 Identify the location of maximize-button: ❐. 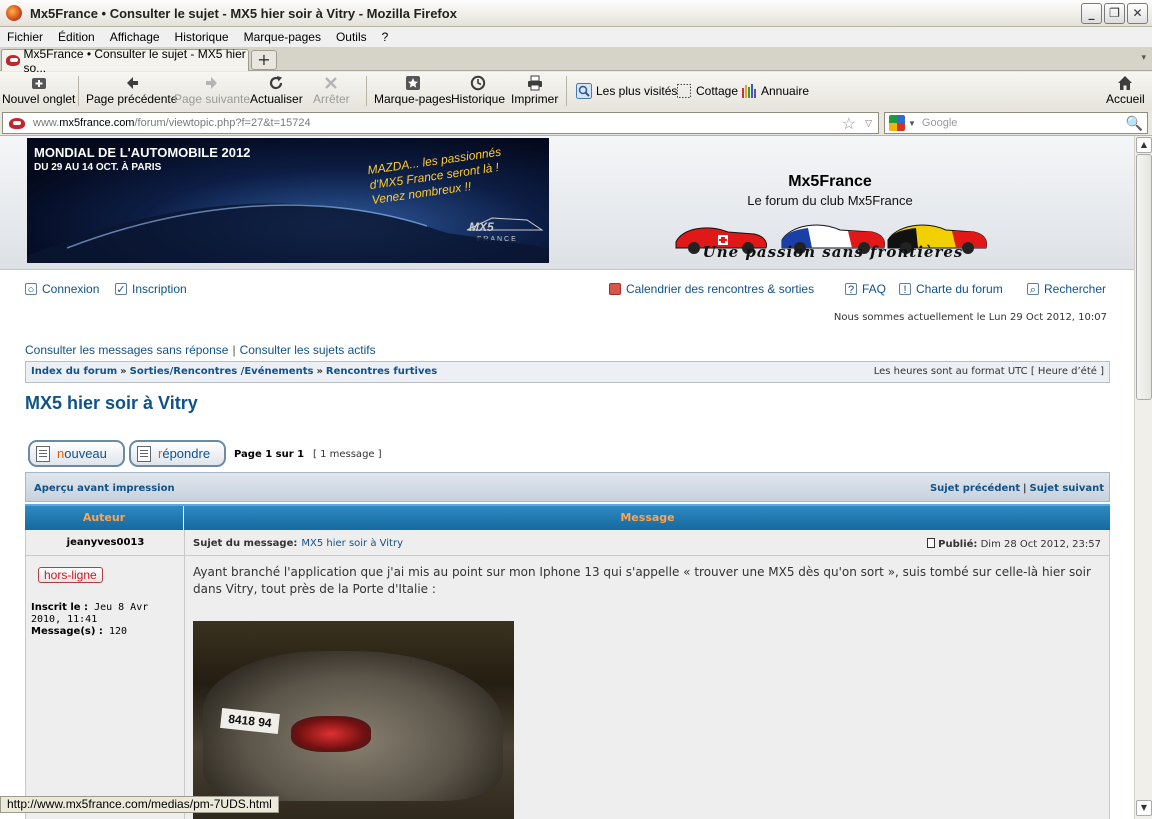
(1114, 13).